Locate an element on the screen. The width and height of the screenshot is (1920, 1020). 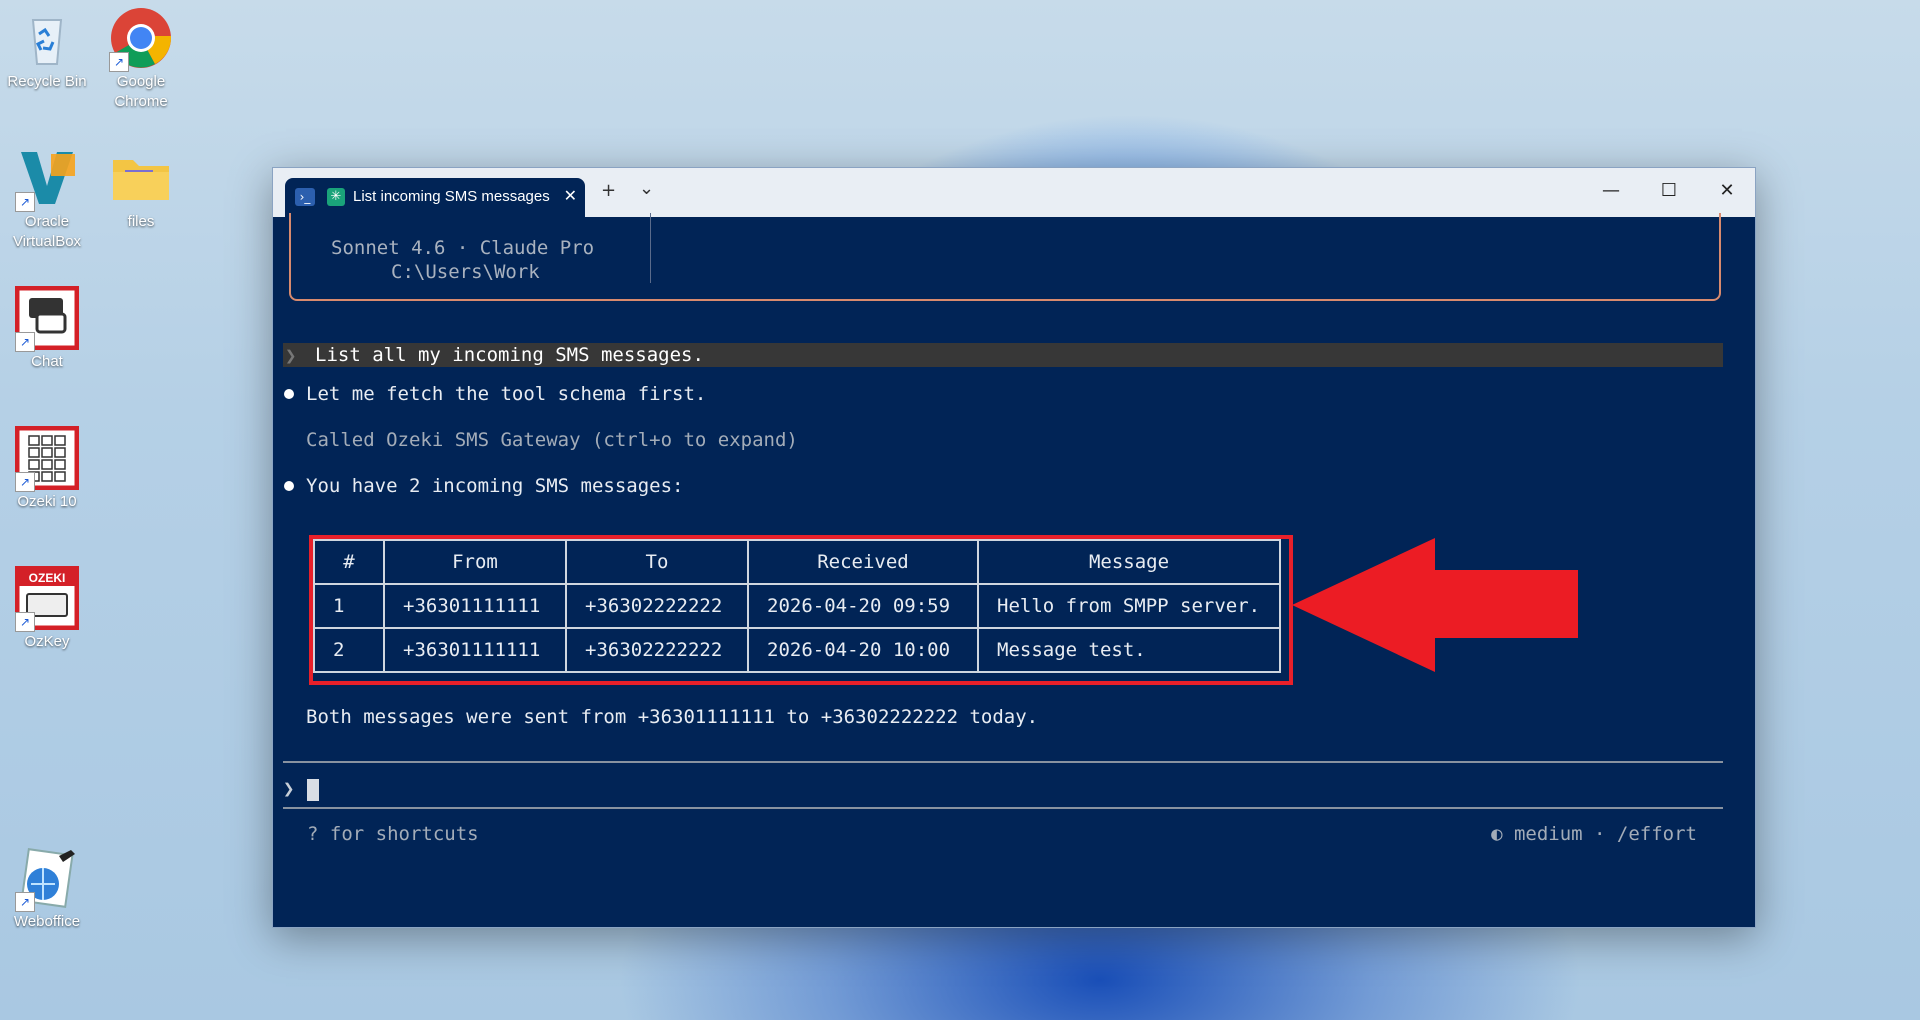
desktop-icon-label: Google Chrome is located at coordinates (141, 91).